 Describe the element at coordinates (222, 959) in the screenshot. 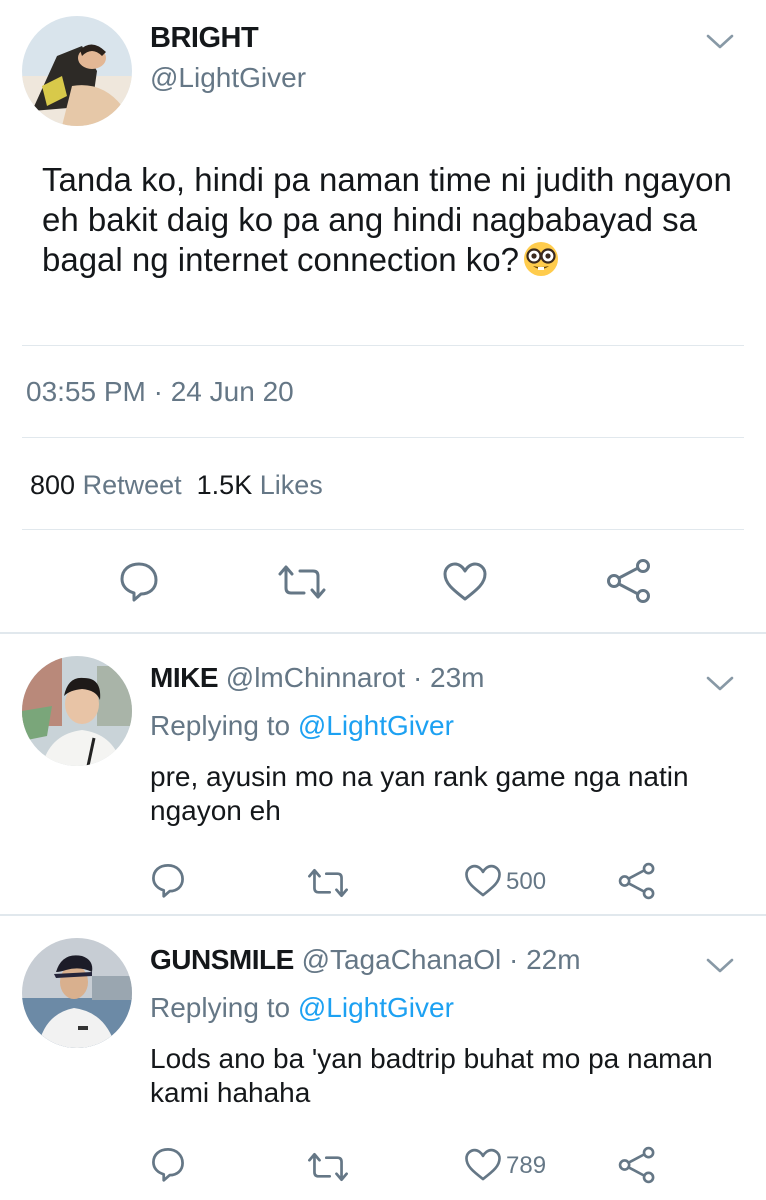

I see `reply-author-name: GUNSMILE` at that location.